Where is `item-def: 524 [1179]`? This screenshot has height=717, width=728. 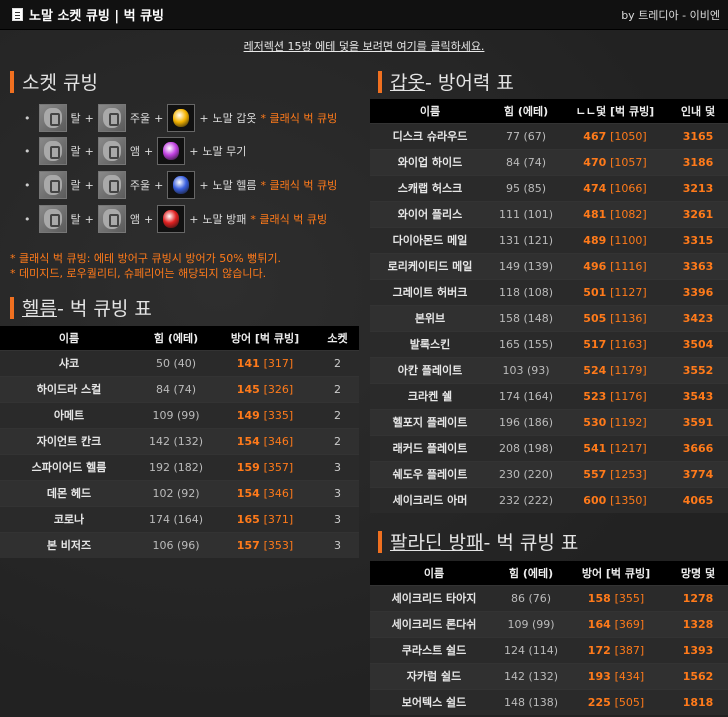 item-def: 524 [1179] is located at coordinates (615, 369).